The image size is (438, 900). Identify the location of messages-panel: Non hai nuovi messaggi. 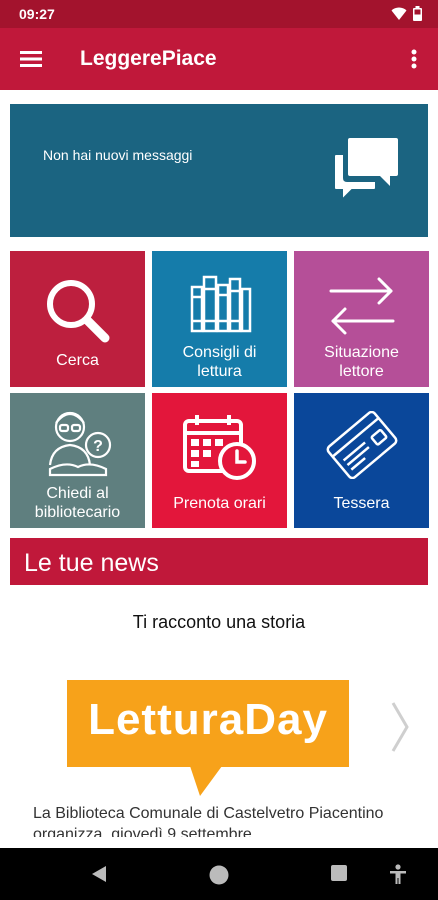
(219, 170).